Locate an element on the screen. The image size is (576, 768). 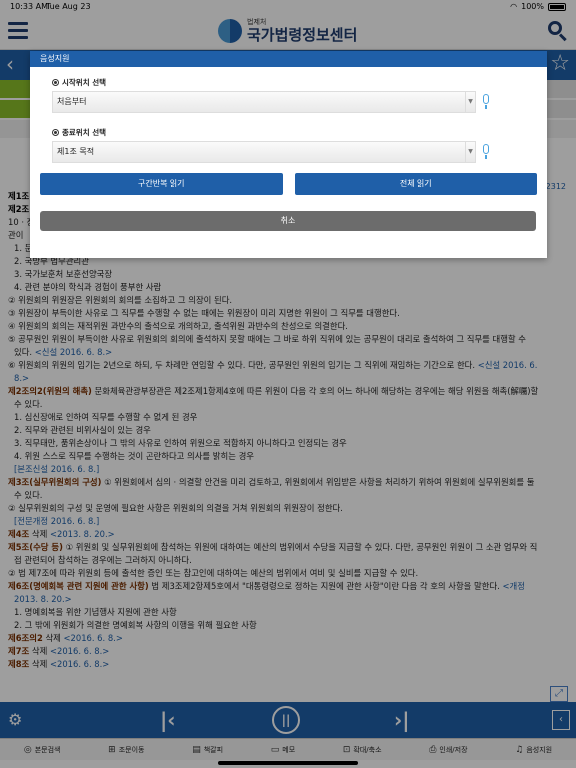
repeat-read-button: 구간반복 읽기 is located at coordinates (161, 184).